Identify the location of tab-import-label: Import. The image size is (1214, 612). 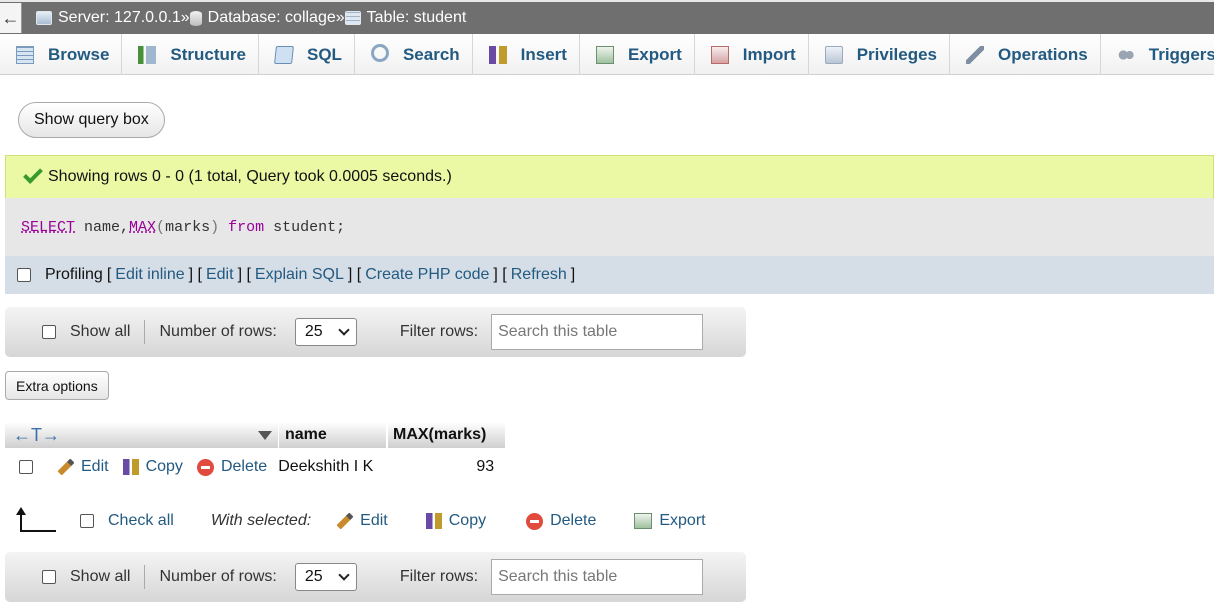
(769, 54).